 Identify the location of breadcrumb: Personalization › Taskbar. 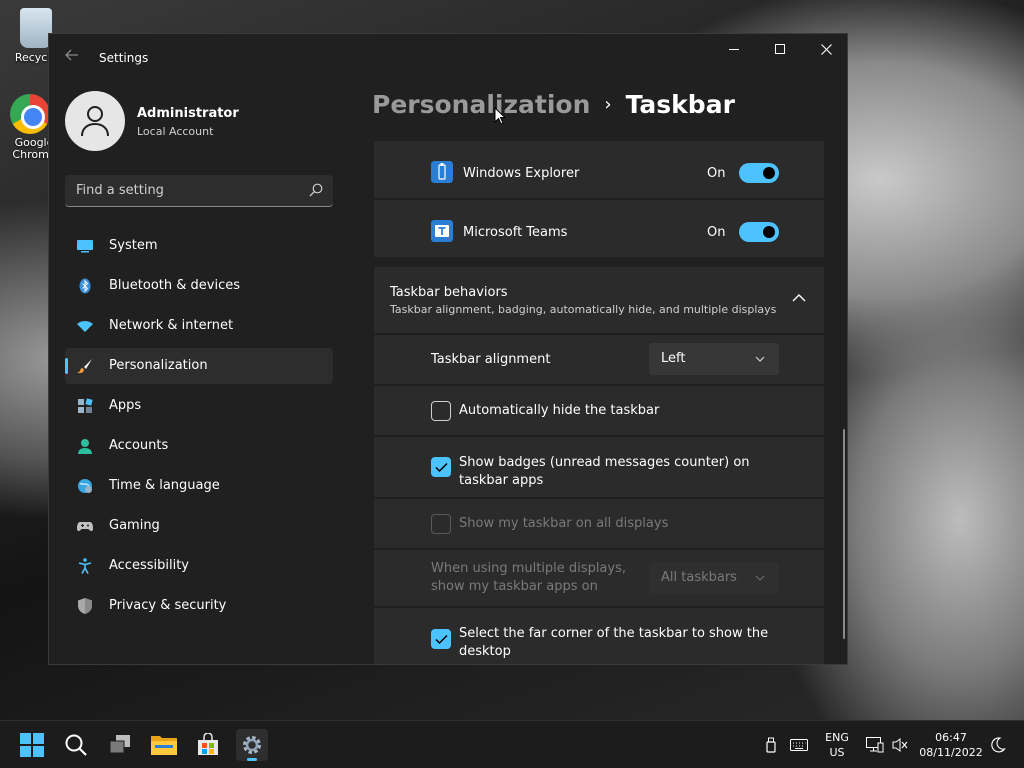
(553, 110).